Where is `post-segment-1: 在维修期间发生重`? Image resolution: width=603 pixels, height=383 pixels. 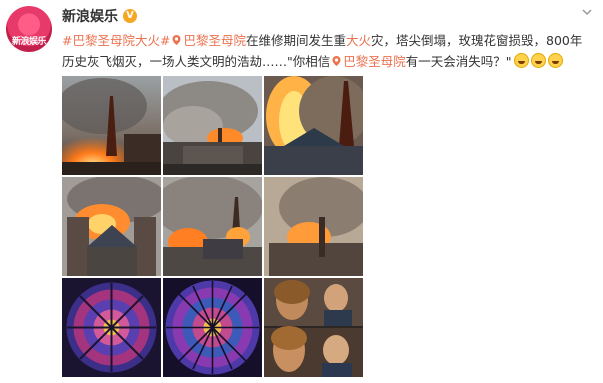 post-segment-1: 在维修期间发生重 is located at coordinates (295, 40).